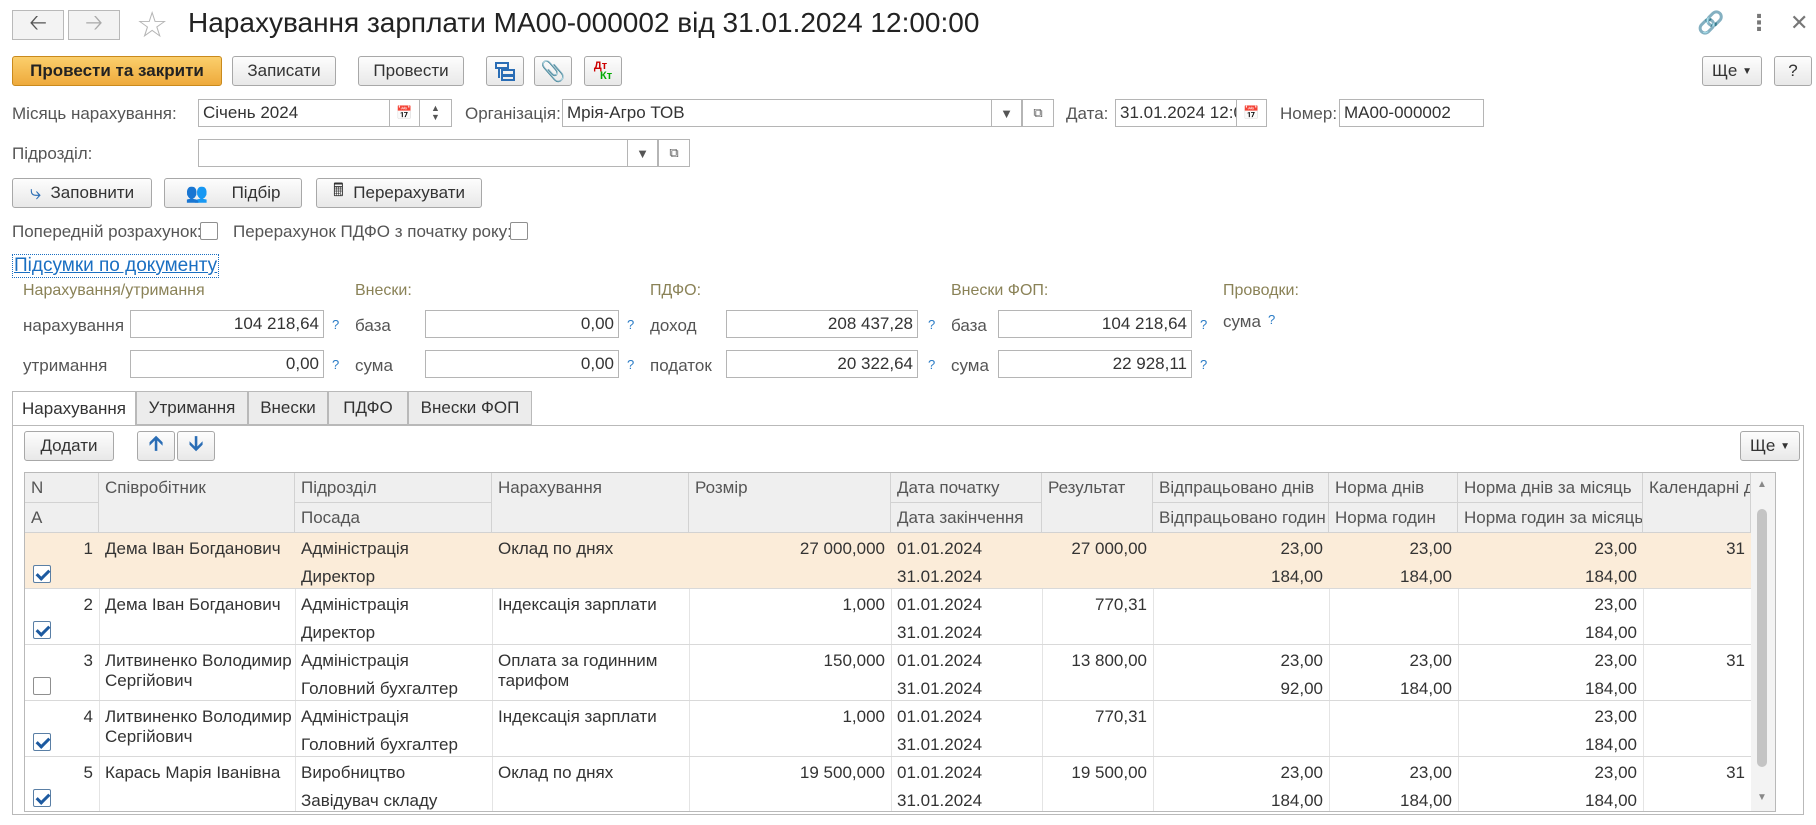 The image size is (1816, 825). What do you see at coordinates (233, 193) in the screenshot?
I see `select-button: 👥 Підбір` at bounding box center [233, 193].